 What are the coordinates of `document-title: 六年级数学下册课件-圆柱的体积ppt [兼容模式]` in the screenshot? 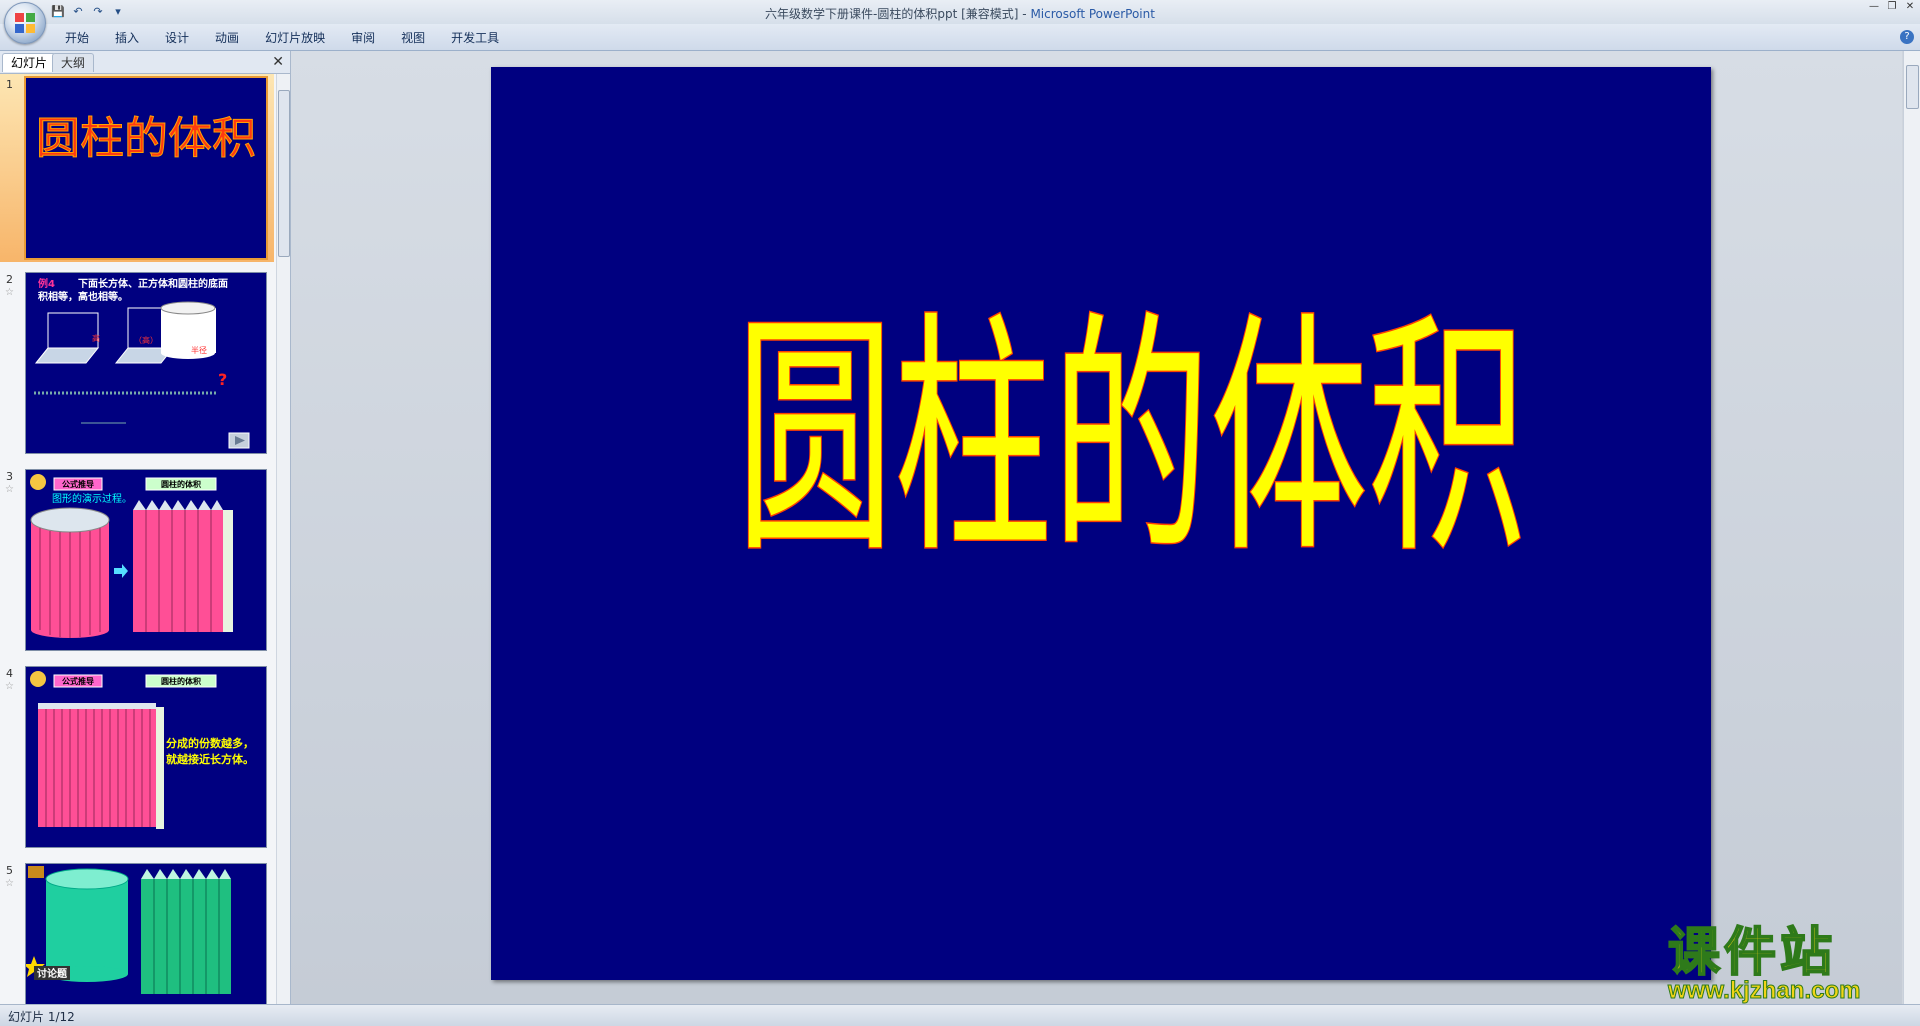 It's located at (892, 14).